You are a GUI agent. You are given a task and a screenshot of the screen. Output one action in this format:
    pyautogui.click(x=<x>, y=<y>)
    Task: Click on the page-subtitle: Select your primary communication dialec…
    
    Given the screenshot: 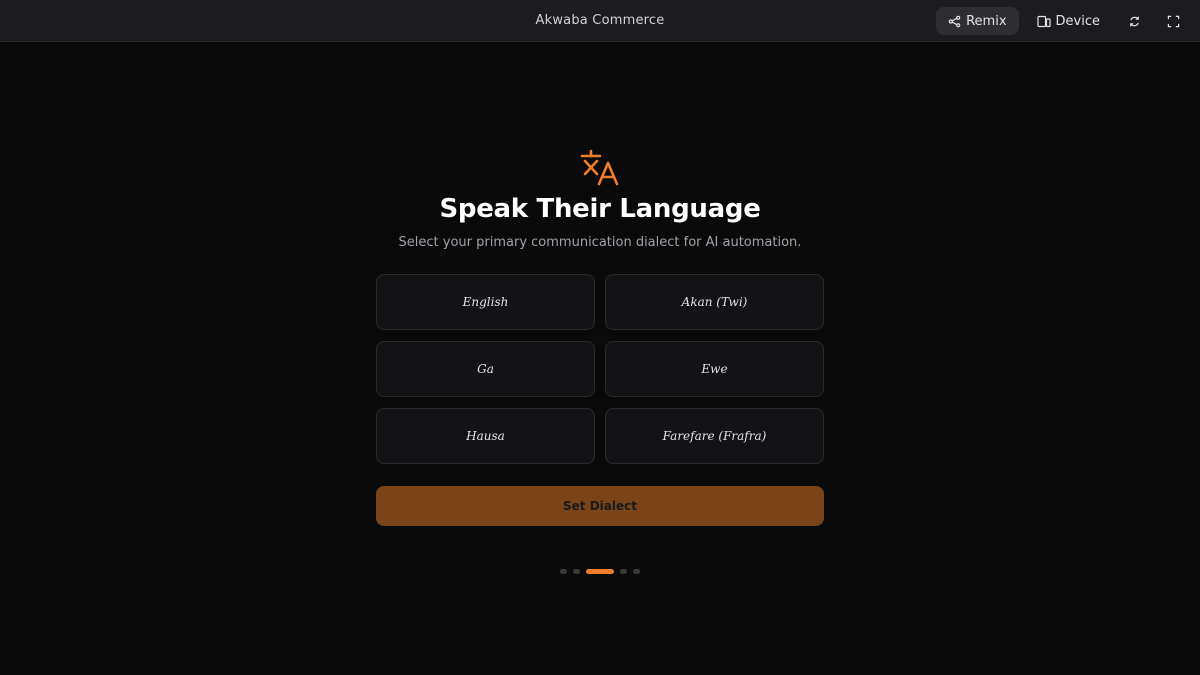 What is the action you would take?
    pyautogui.click(x=600, y=242)
    